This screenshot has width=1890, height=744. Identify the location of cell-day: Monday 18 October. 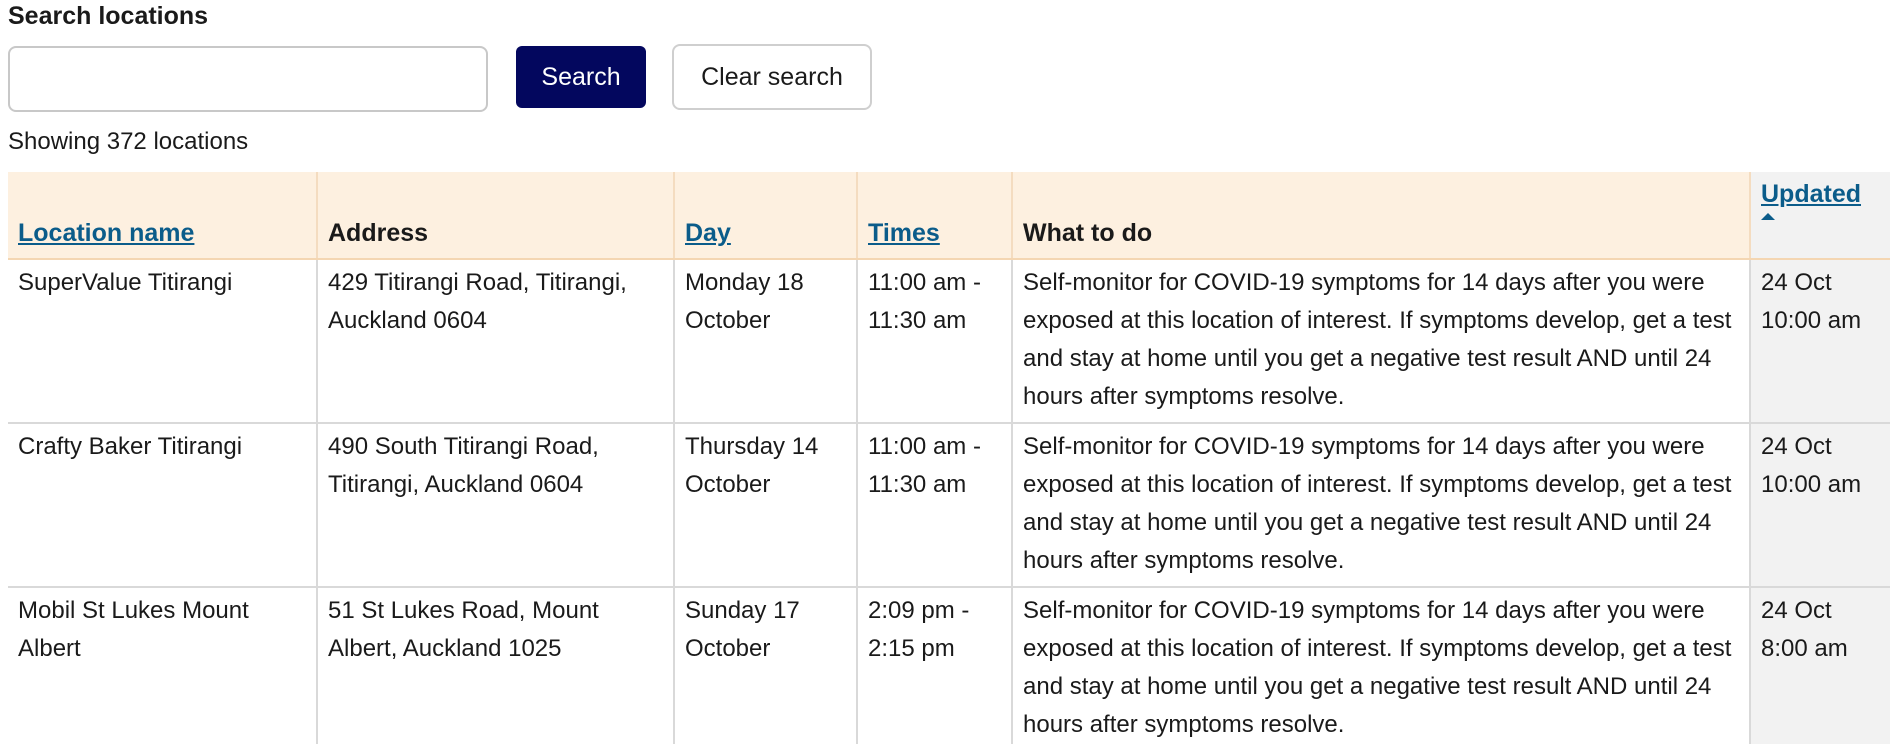
(766, 341).